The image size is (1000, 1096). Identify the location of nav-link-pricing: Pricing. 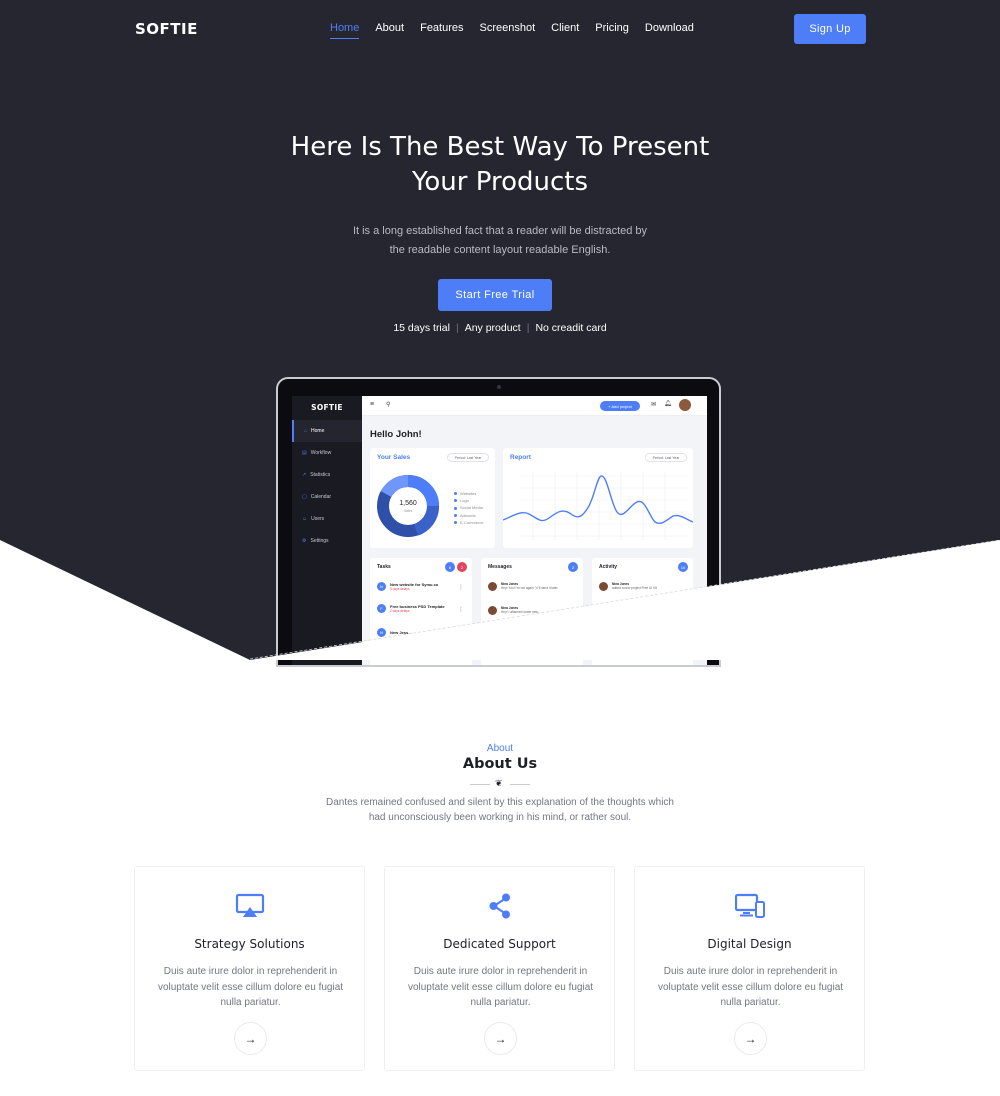
(612, 30).